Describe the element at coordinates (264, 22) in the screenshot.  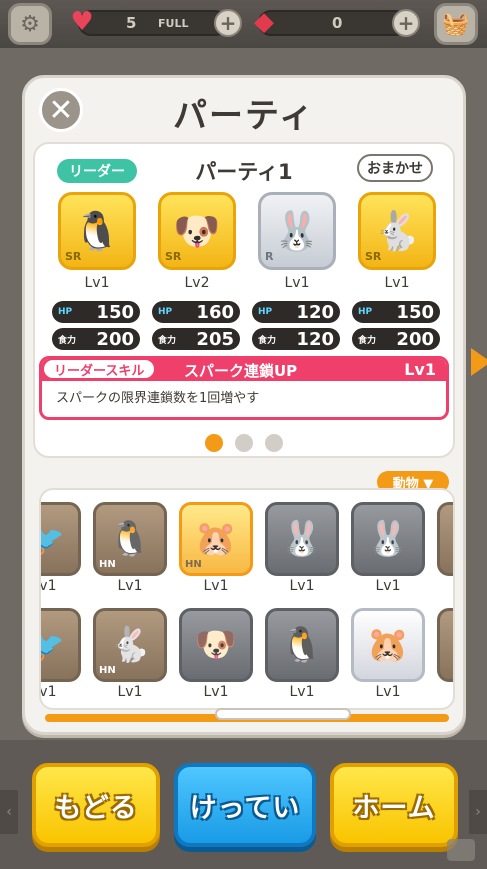
I see `gem-icon: ◆` at that location.